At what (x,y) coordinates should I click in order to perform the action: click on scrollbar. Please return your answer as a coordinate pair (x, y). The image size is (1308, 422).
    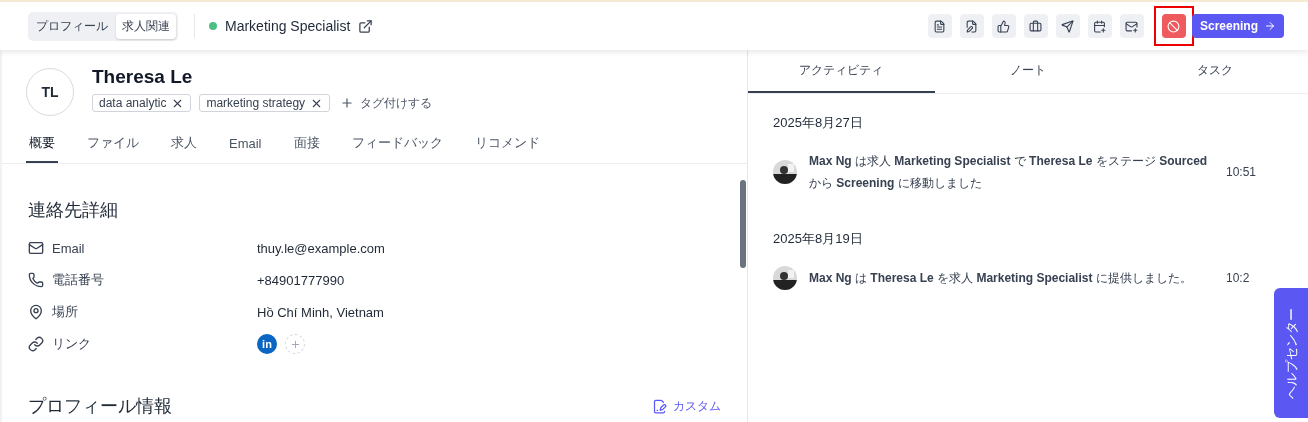
    Looking at the image, I should click on (743, 224).